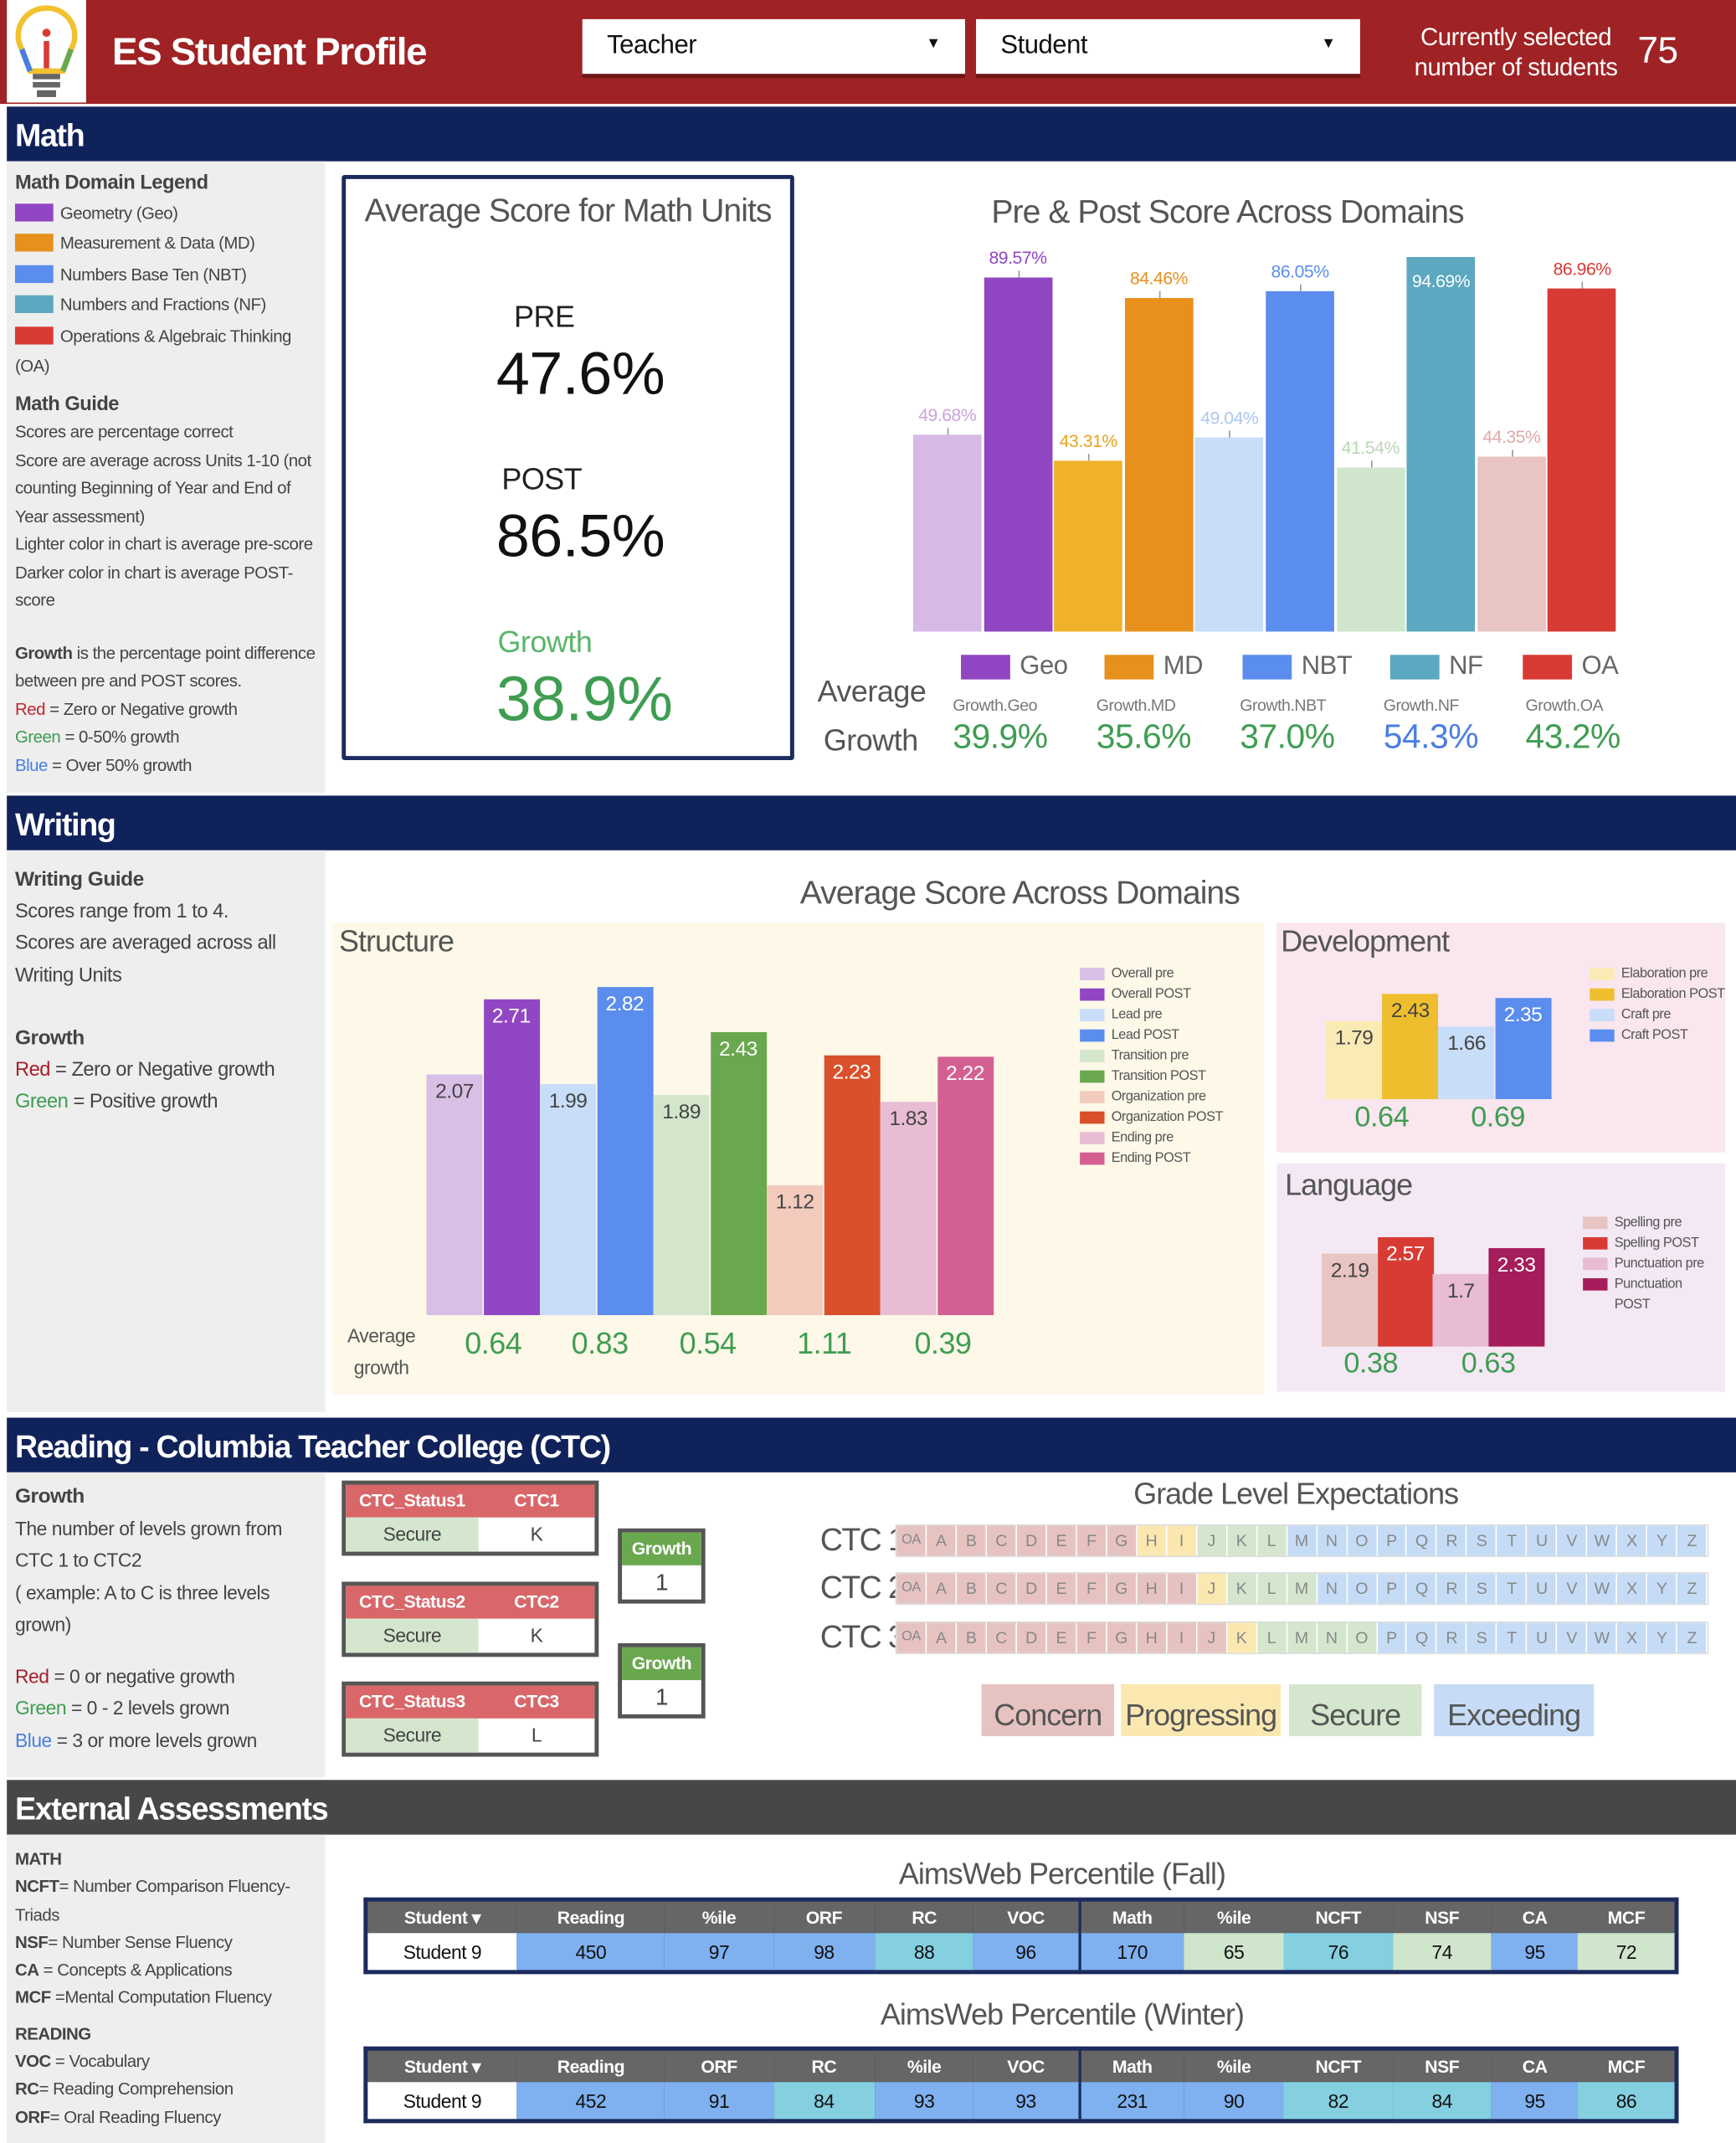  What do you see at coordinates (1296, 1493) in the screenshot?
I see `gle-title: Grade Level Expectations` at bounding box center [1296, 1493].